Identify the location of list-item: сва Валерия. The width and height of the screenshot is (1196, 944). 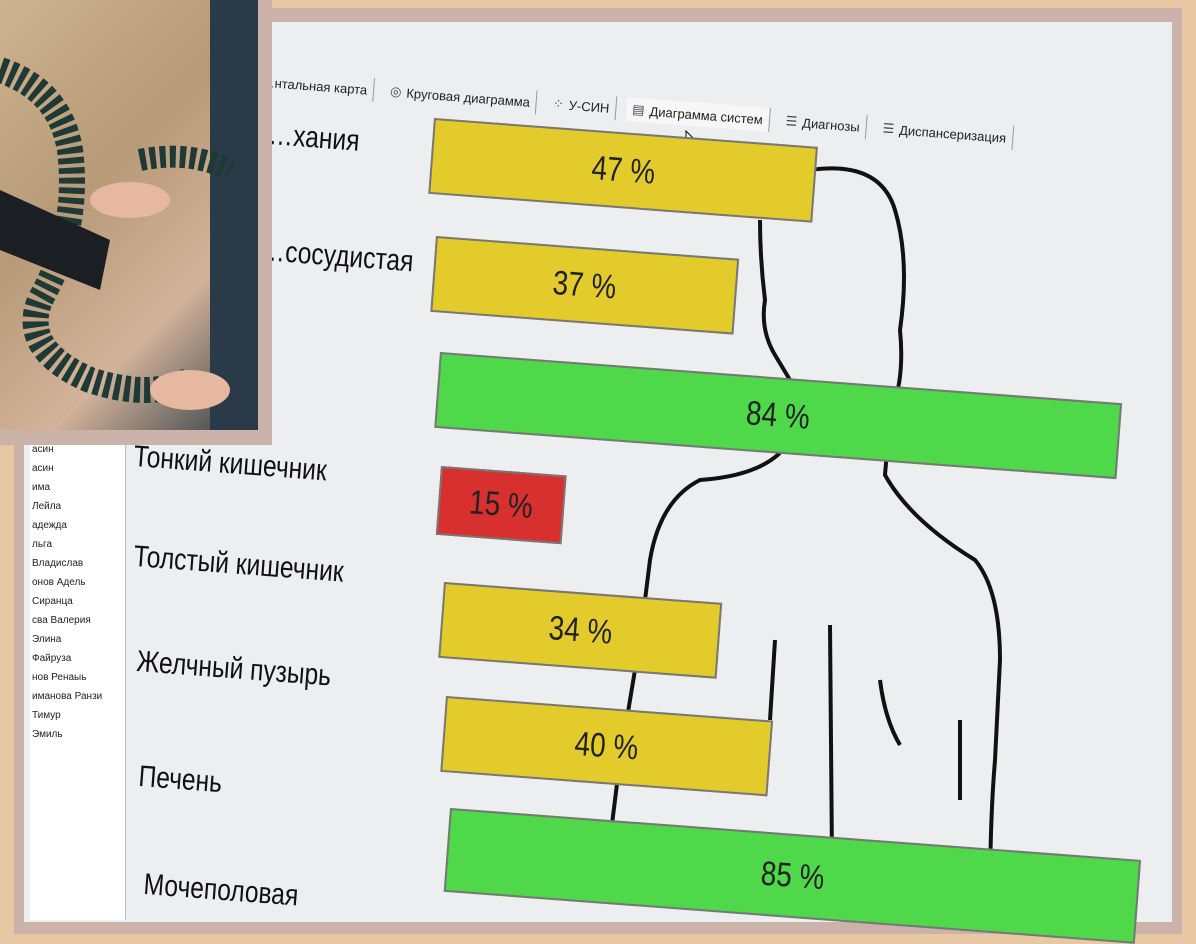
(77, 620).